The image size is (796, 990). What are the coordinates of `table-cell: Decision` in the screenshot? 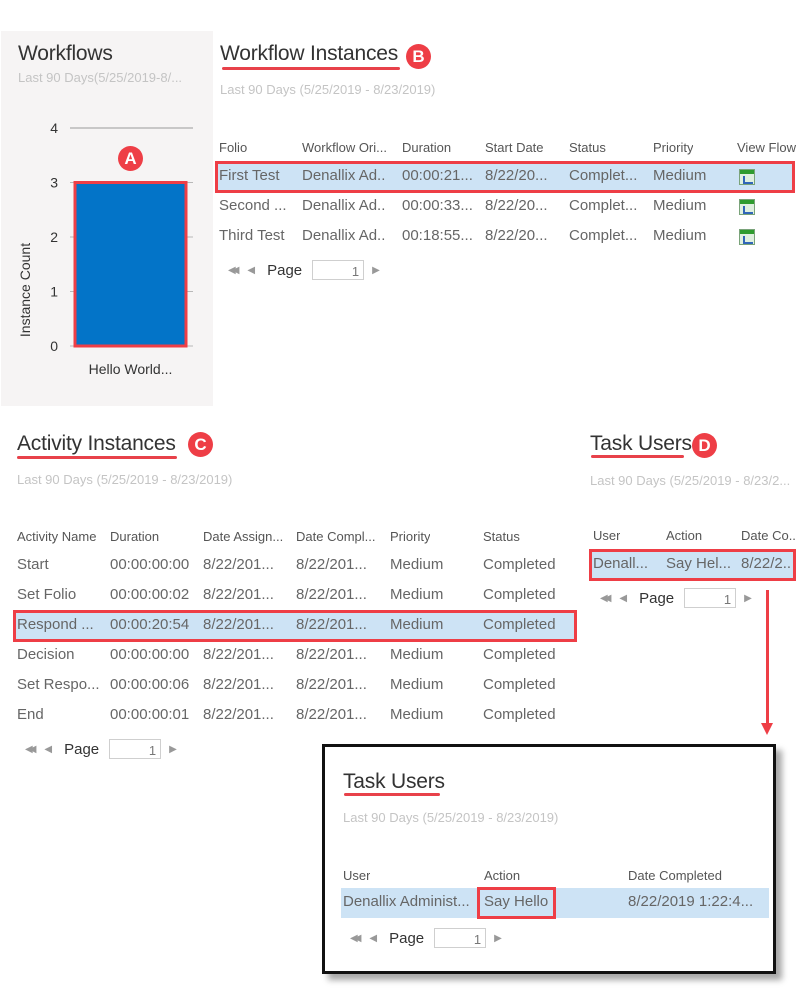 It's located at (46, 654).